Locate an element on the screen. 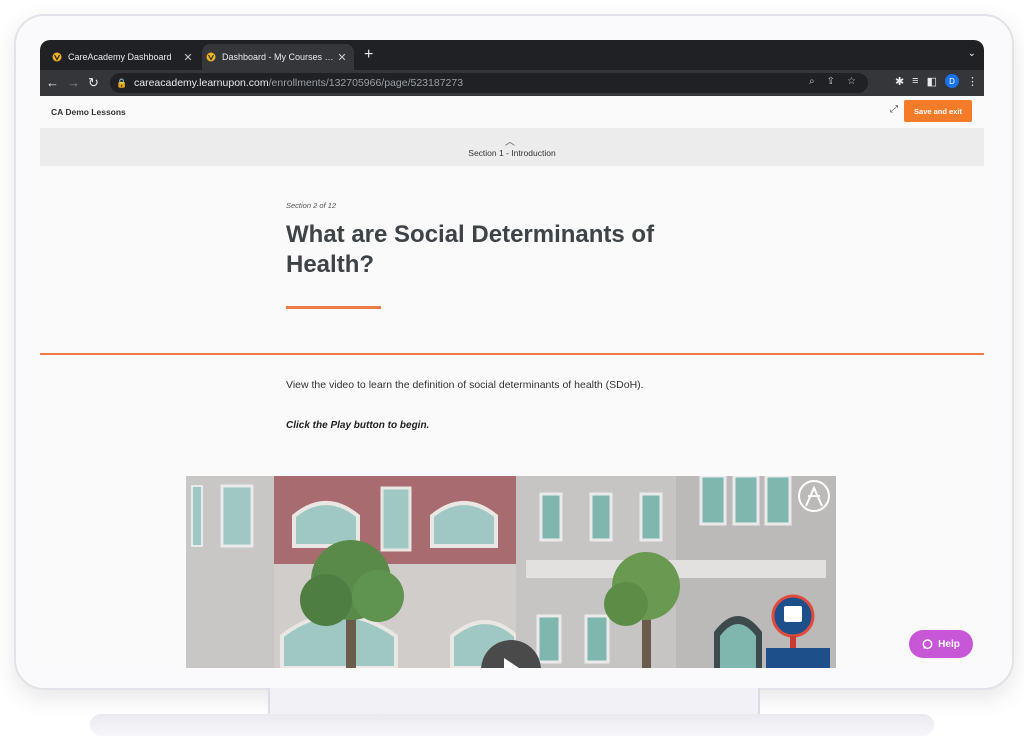  section-counter: Section 2 of 12 is located at coordinates (311, 205).